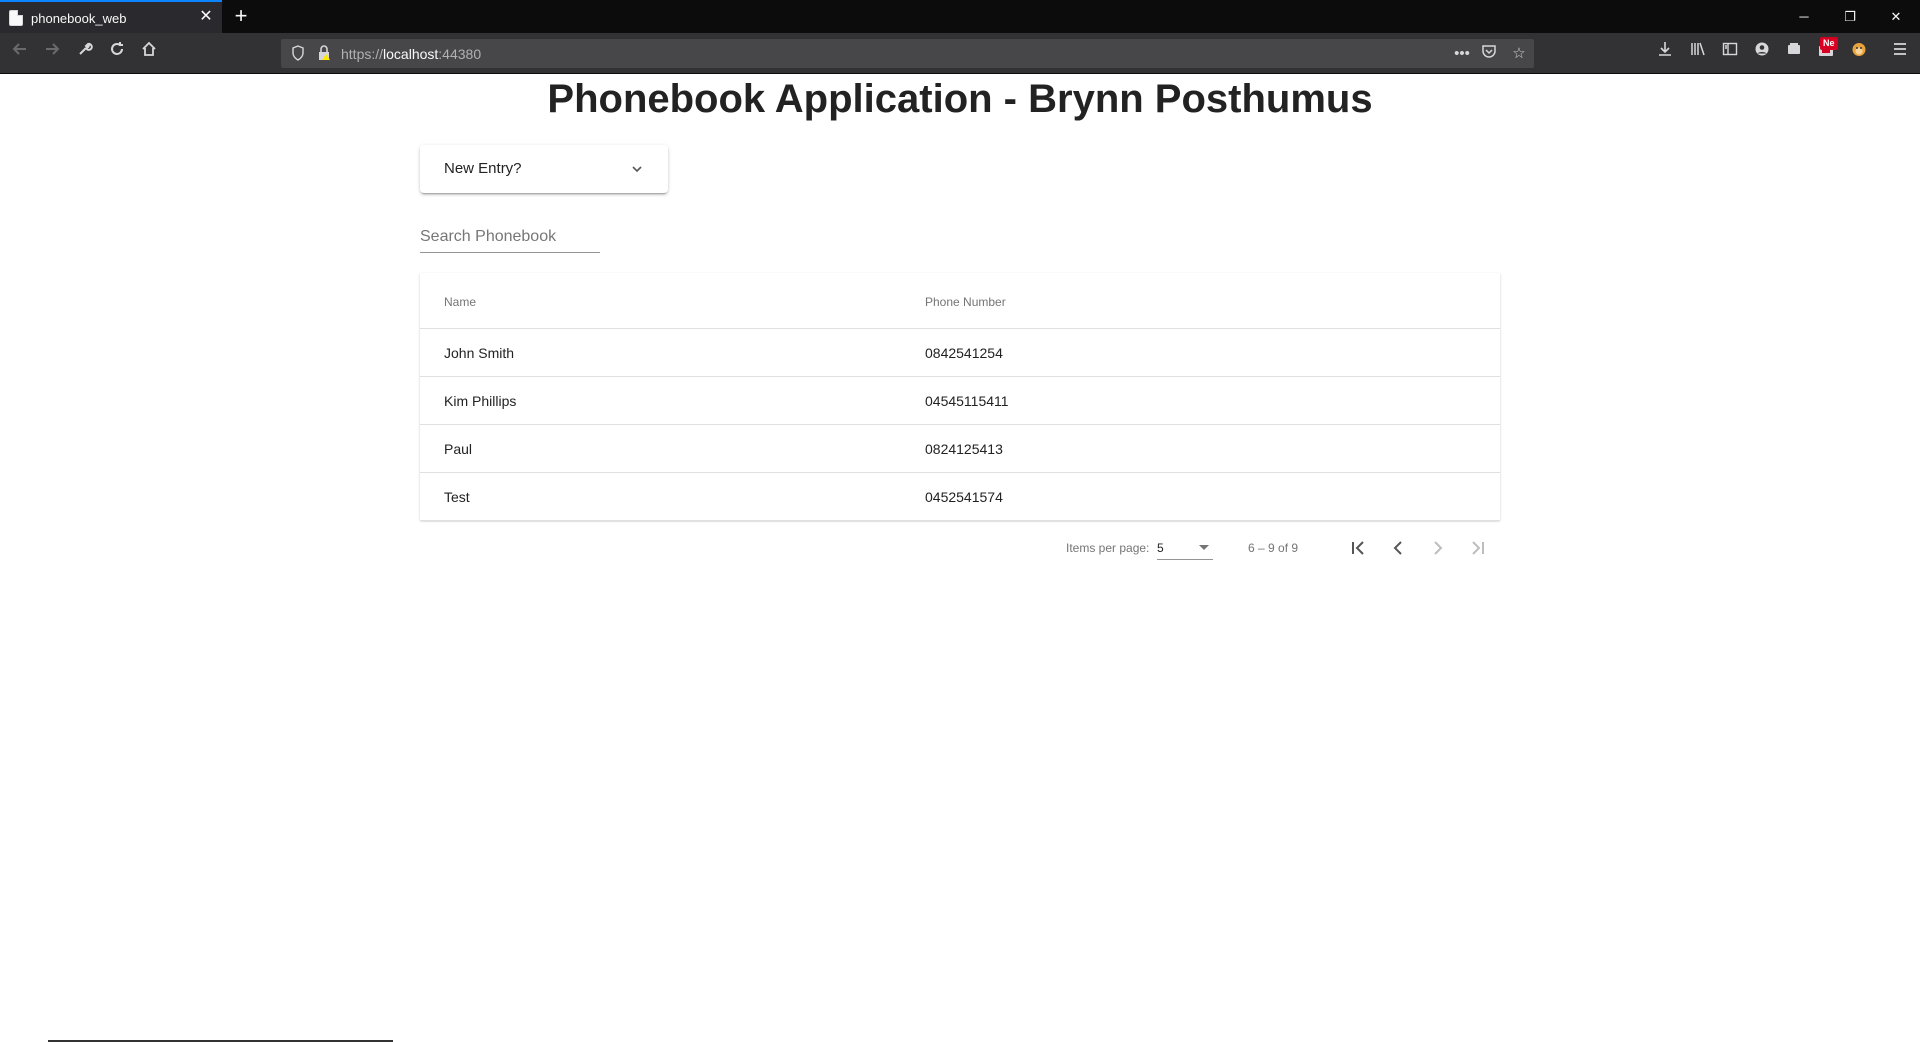 The width and height of the screenshot is (1920, 1042). Describe the element at coordinates (483, 168) in the screenshot. I see `new-entry-label: New Entry?` at that location.